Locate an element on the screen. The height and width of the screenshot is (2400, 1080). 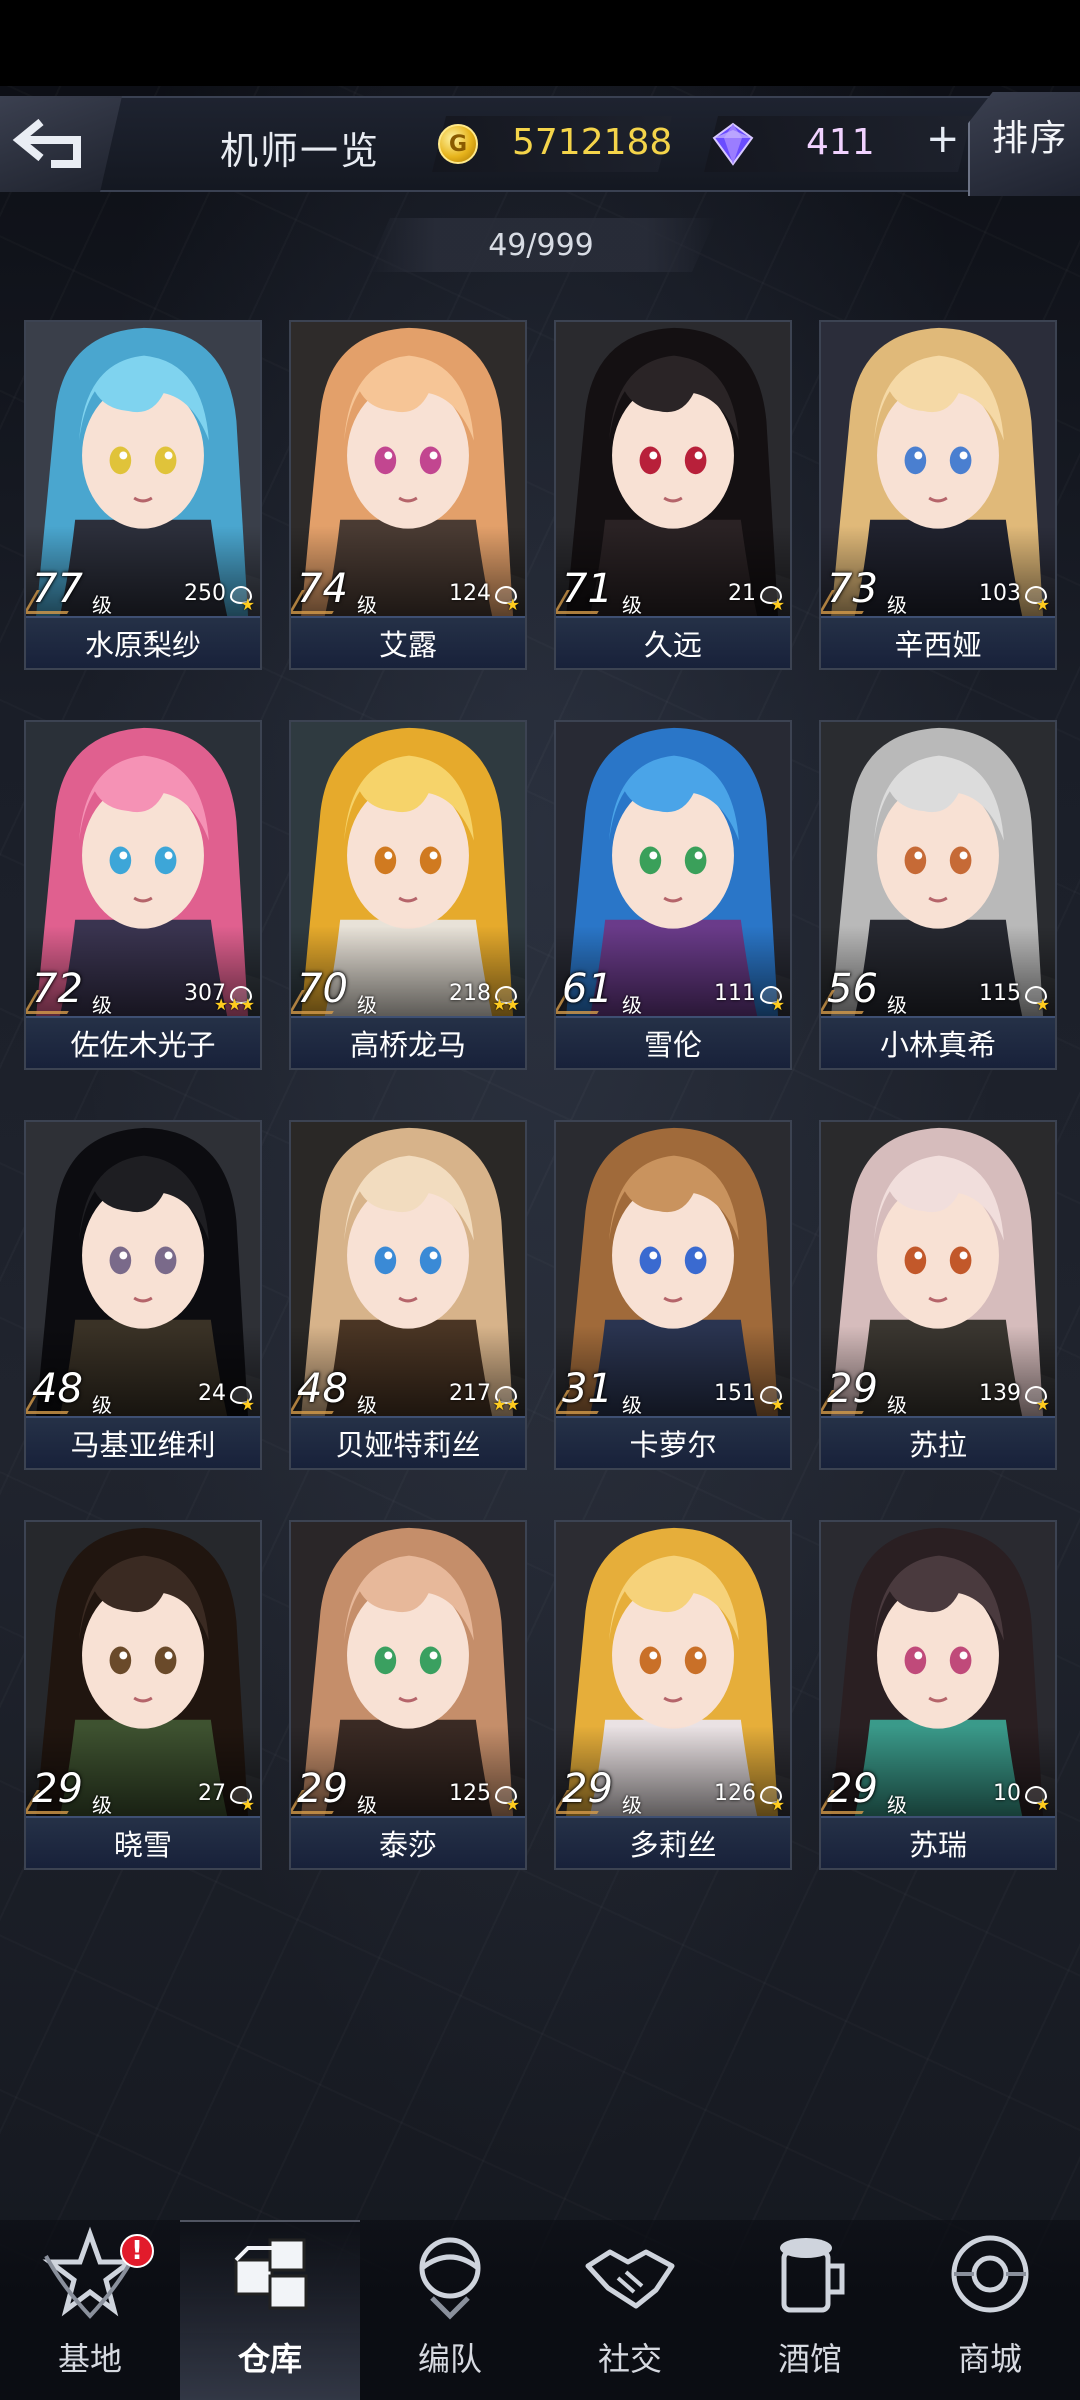
nav-item-tavern: 酒馆 is located at coordinates (810, 2310).